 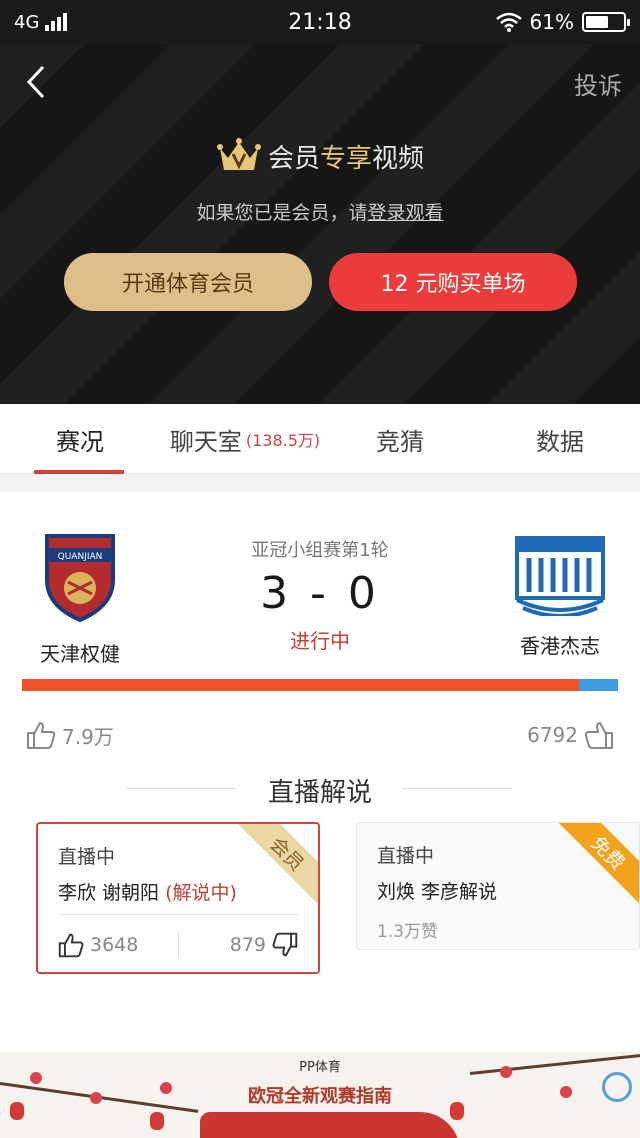 I want to click on vip-subtitle: 如果您已是会员，请登录观看, so click(x=320, y=211).